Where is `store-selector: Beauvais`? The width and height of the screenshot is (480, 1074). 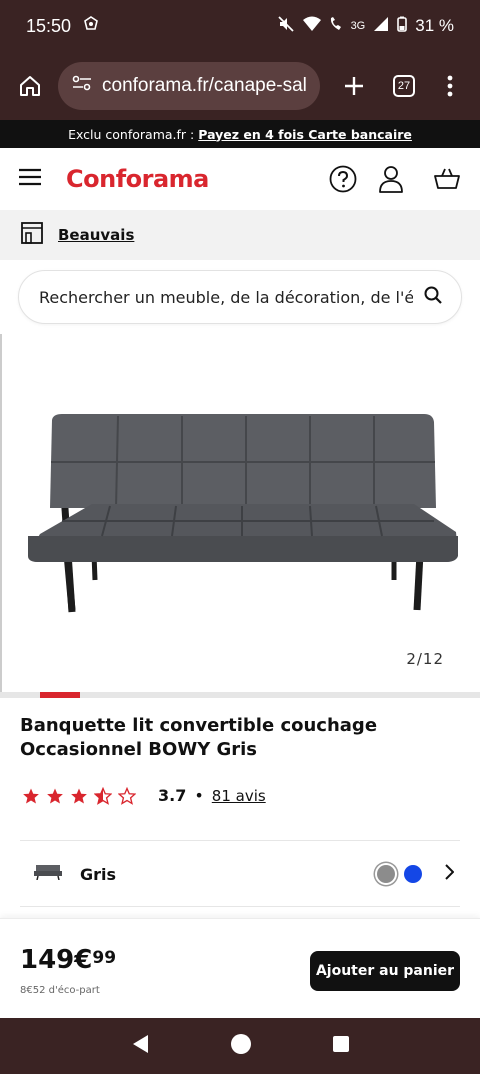
store-selector: Beauvais is located at coordinates (240, 235).